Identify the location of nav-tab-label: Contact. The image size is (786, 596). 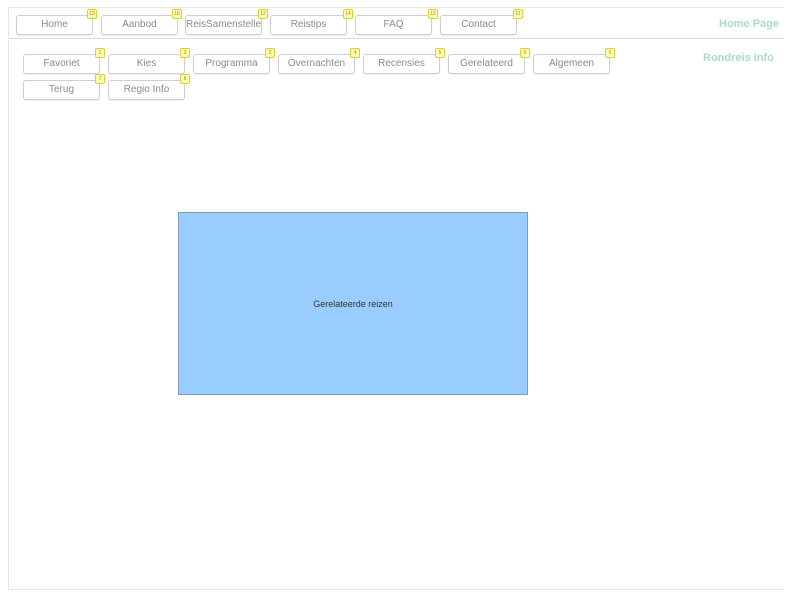
(478, 24).